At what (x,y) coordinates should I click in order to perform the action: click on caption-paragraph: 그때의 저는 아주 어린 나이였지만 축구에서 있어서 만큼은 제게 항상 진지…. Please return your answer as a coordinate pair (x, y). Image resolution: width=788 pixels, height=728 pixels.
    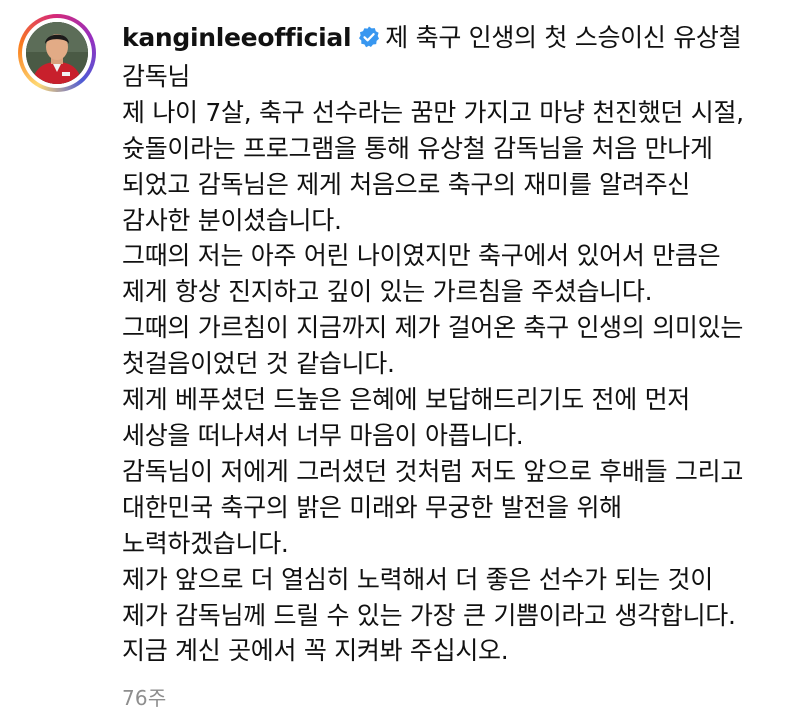
    Looking at the image, I should click on (421, 274).